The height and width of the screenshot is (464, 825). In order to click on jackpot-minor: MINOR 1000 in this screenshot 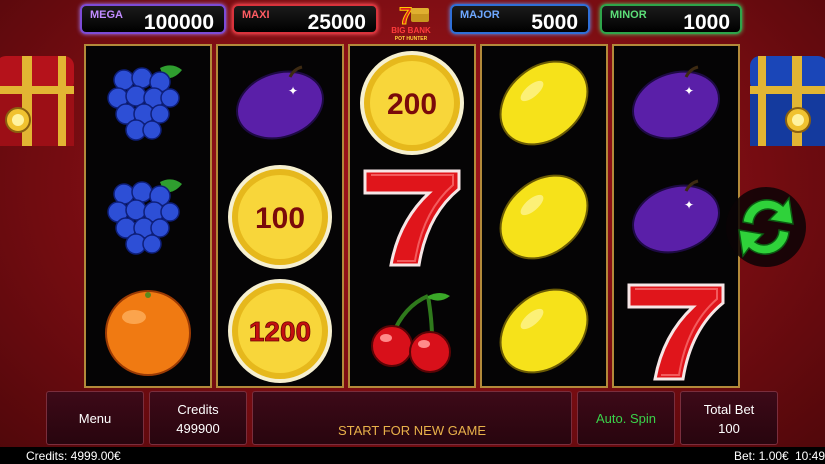, I will do `click(671, 19)`.